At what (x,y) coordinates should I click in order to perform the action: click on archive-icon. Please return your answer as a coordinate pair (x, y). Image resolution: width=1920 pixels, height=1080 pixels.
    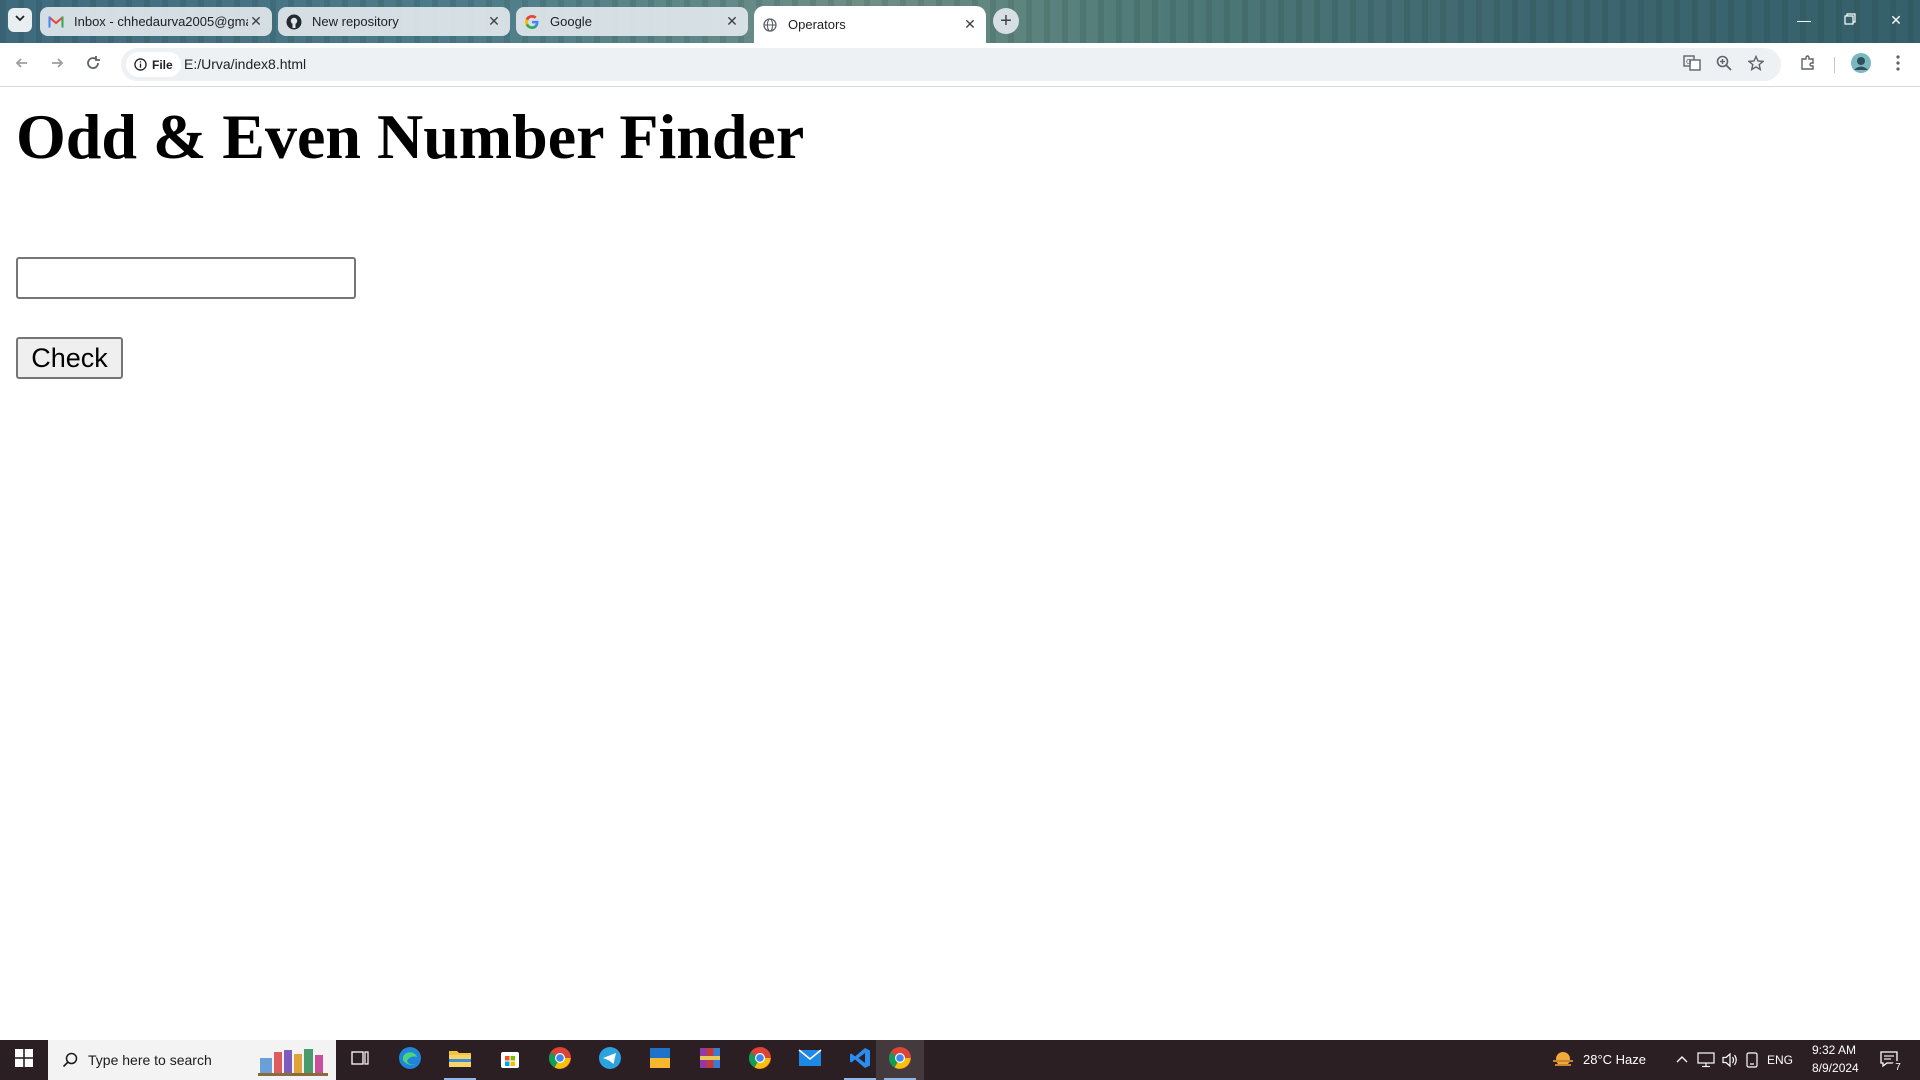
    Looking at the image, I should click on (710, 1060).